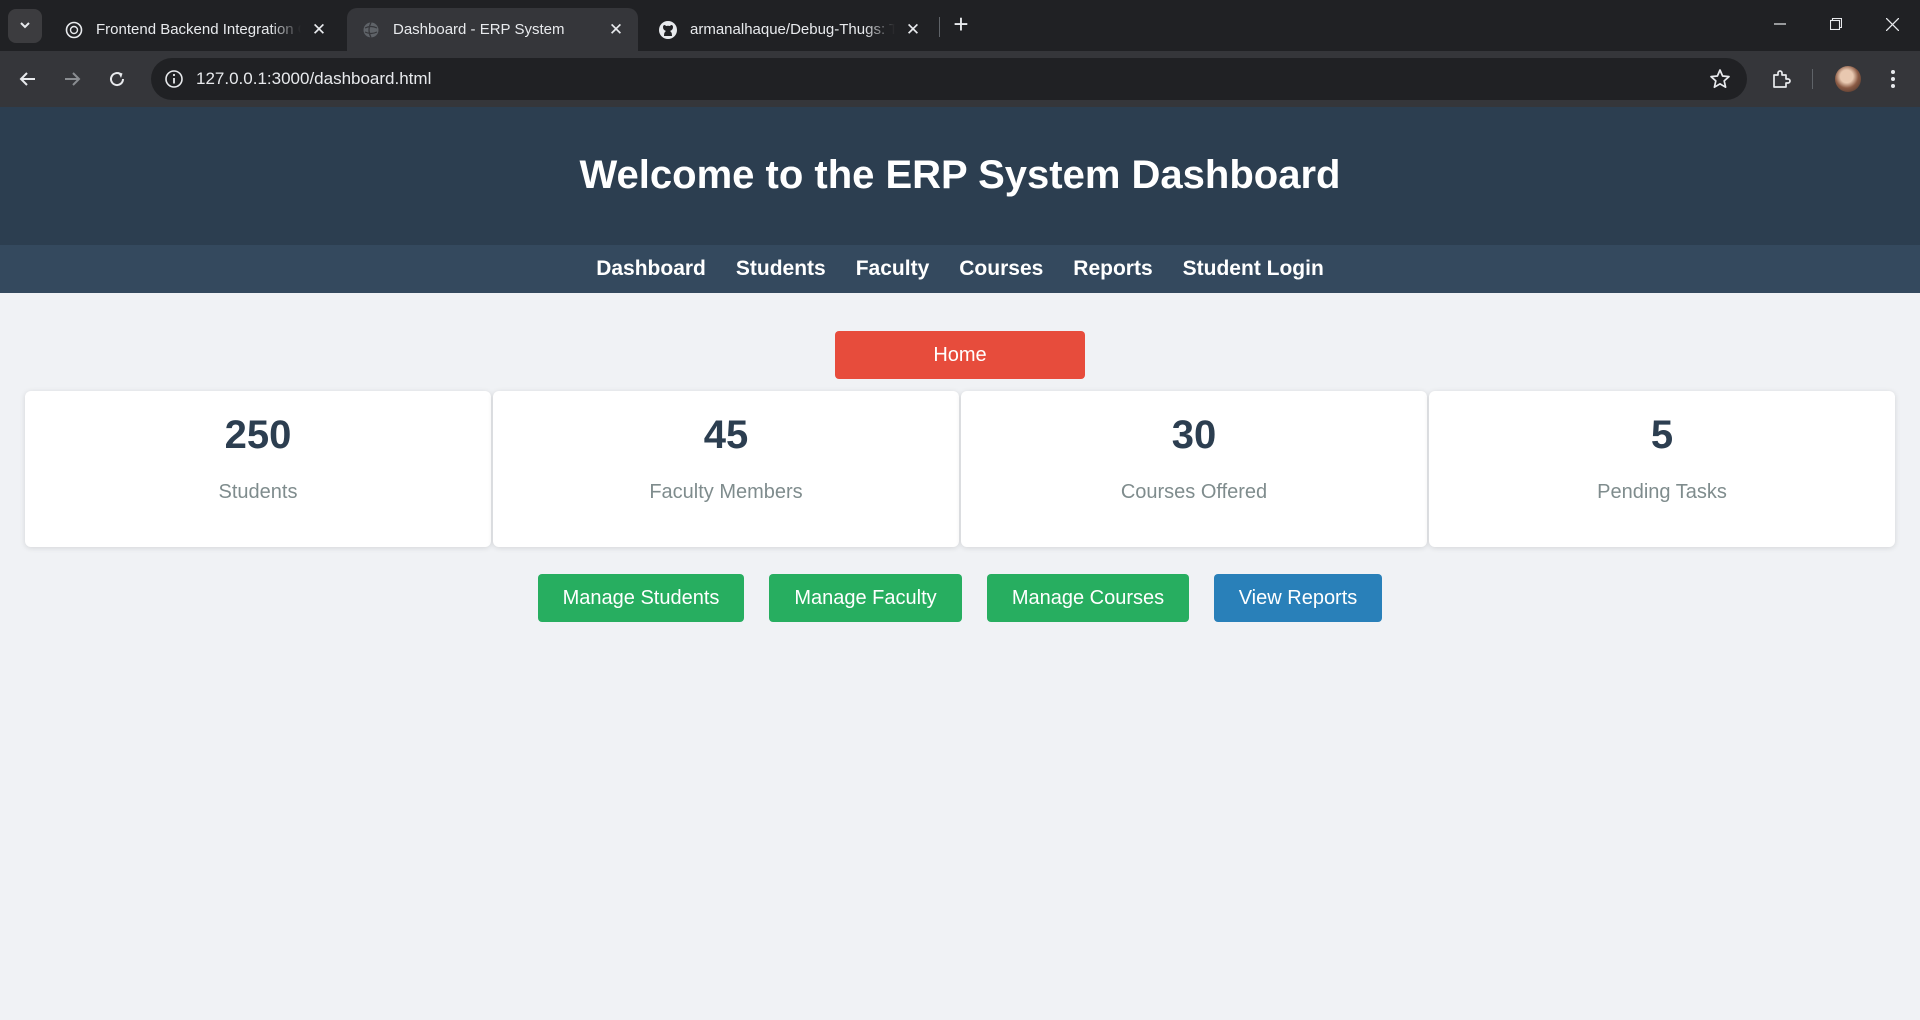  I want to click on reload-icon, so click(117, 79).